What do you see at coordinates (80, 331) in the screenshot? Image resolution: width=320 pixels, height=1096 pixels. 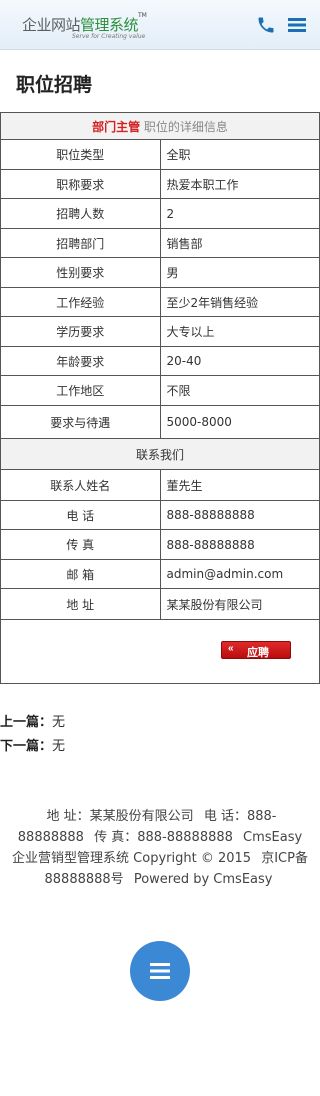 I see `field-label: 学历要求` at bounding box center [80, 331].